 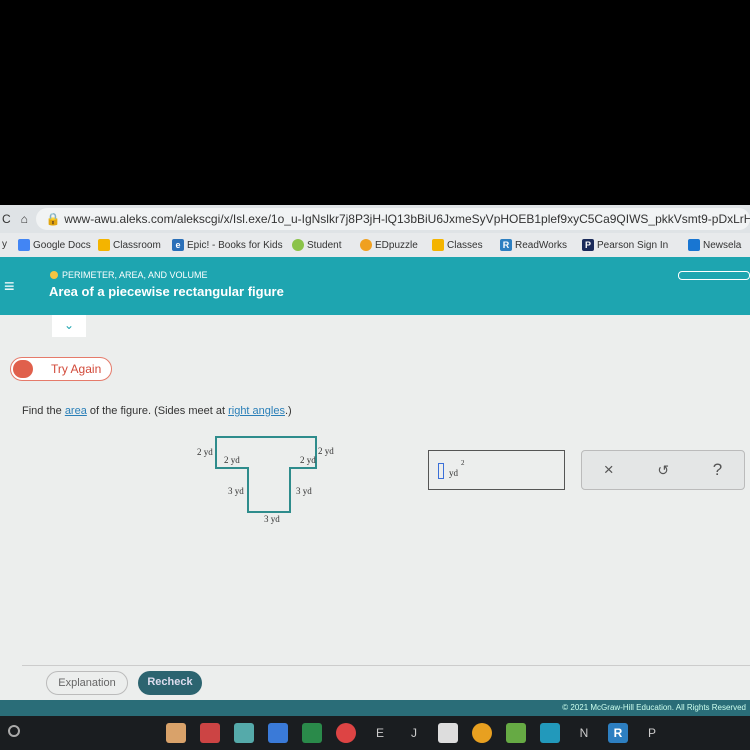 I want to click on bookmark-newsela: Newsela, so click(x=714, y=245).